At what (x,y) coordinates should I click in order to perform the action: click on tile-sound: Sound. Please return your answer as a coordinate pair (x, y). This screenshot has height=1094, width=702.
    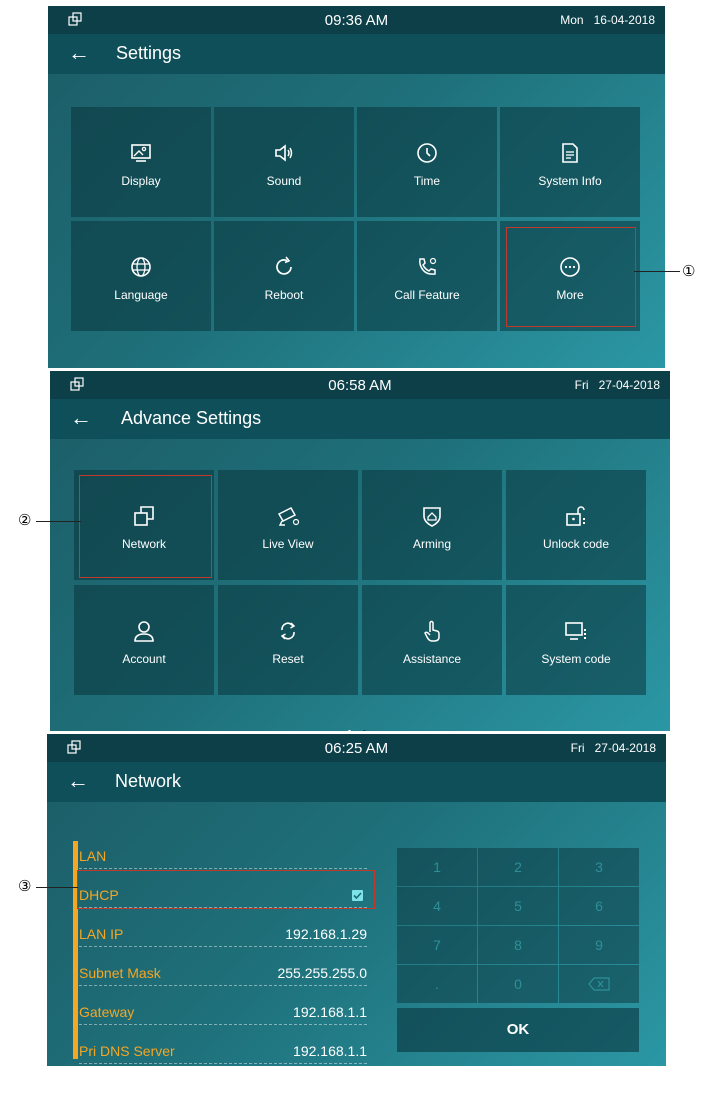
    Looking at the image, I should click on (284, 162).